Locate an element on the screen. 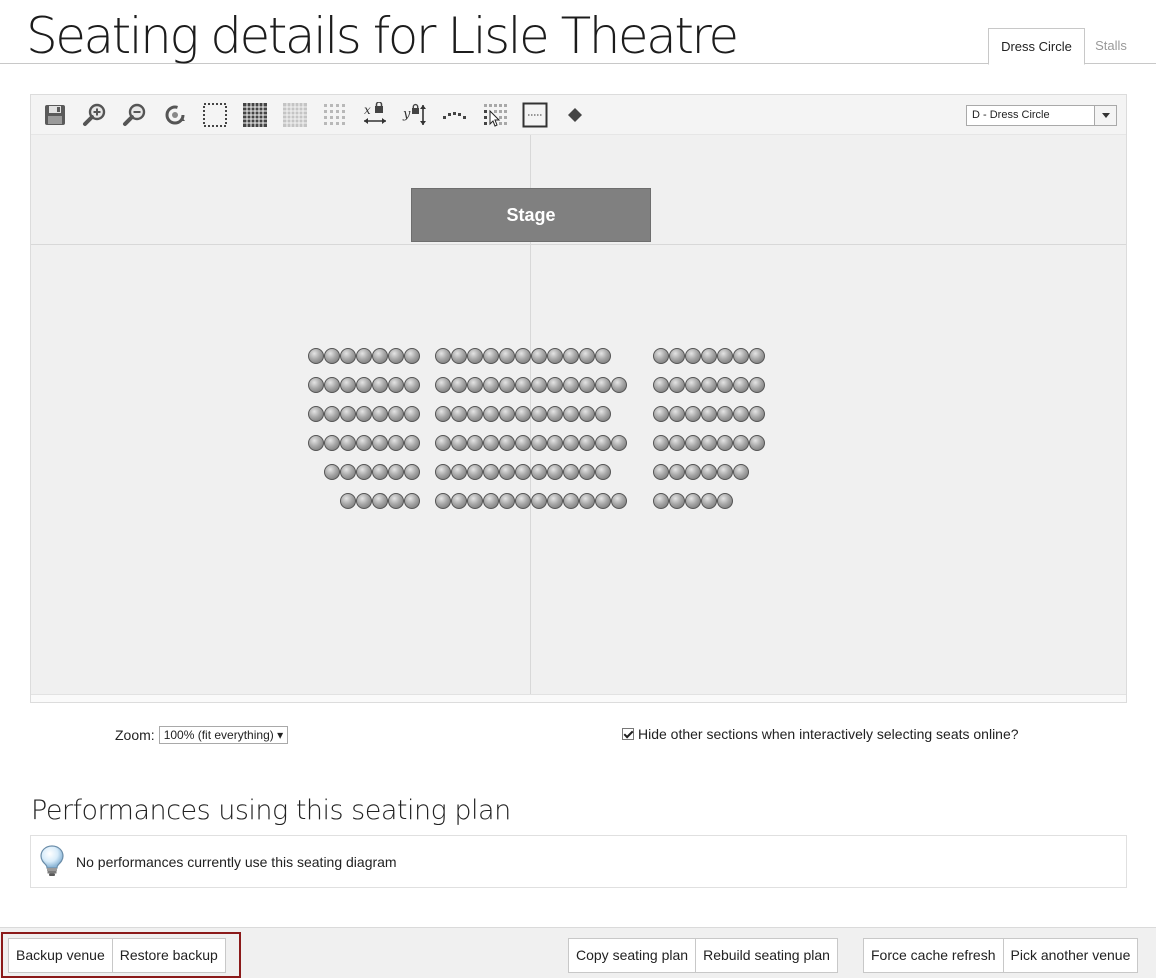 The height and width of the screenshot is (978, 1156). force-cache-refresh-button: Force cache refresh is located at coordinates (933, 955).